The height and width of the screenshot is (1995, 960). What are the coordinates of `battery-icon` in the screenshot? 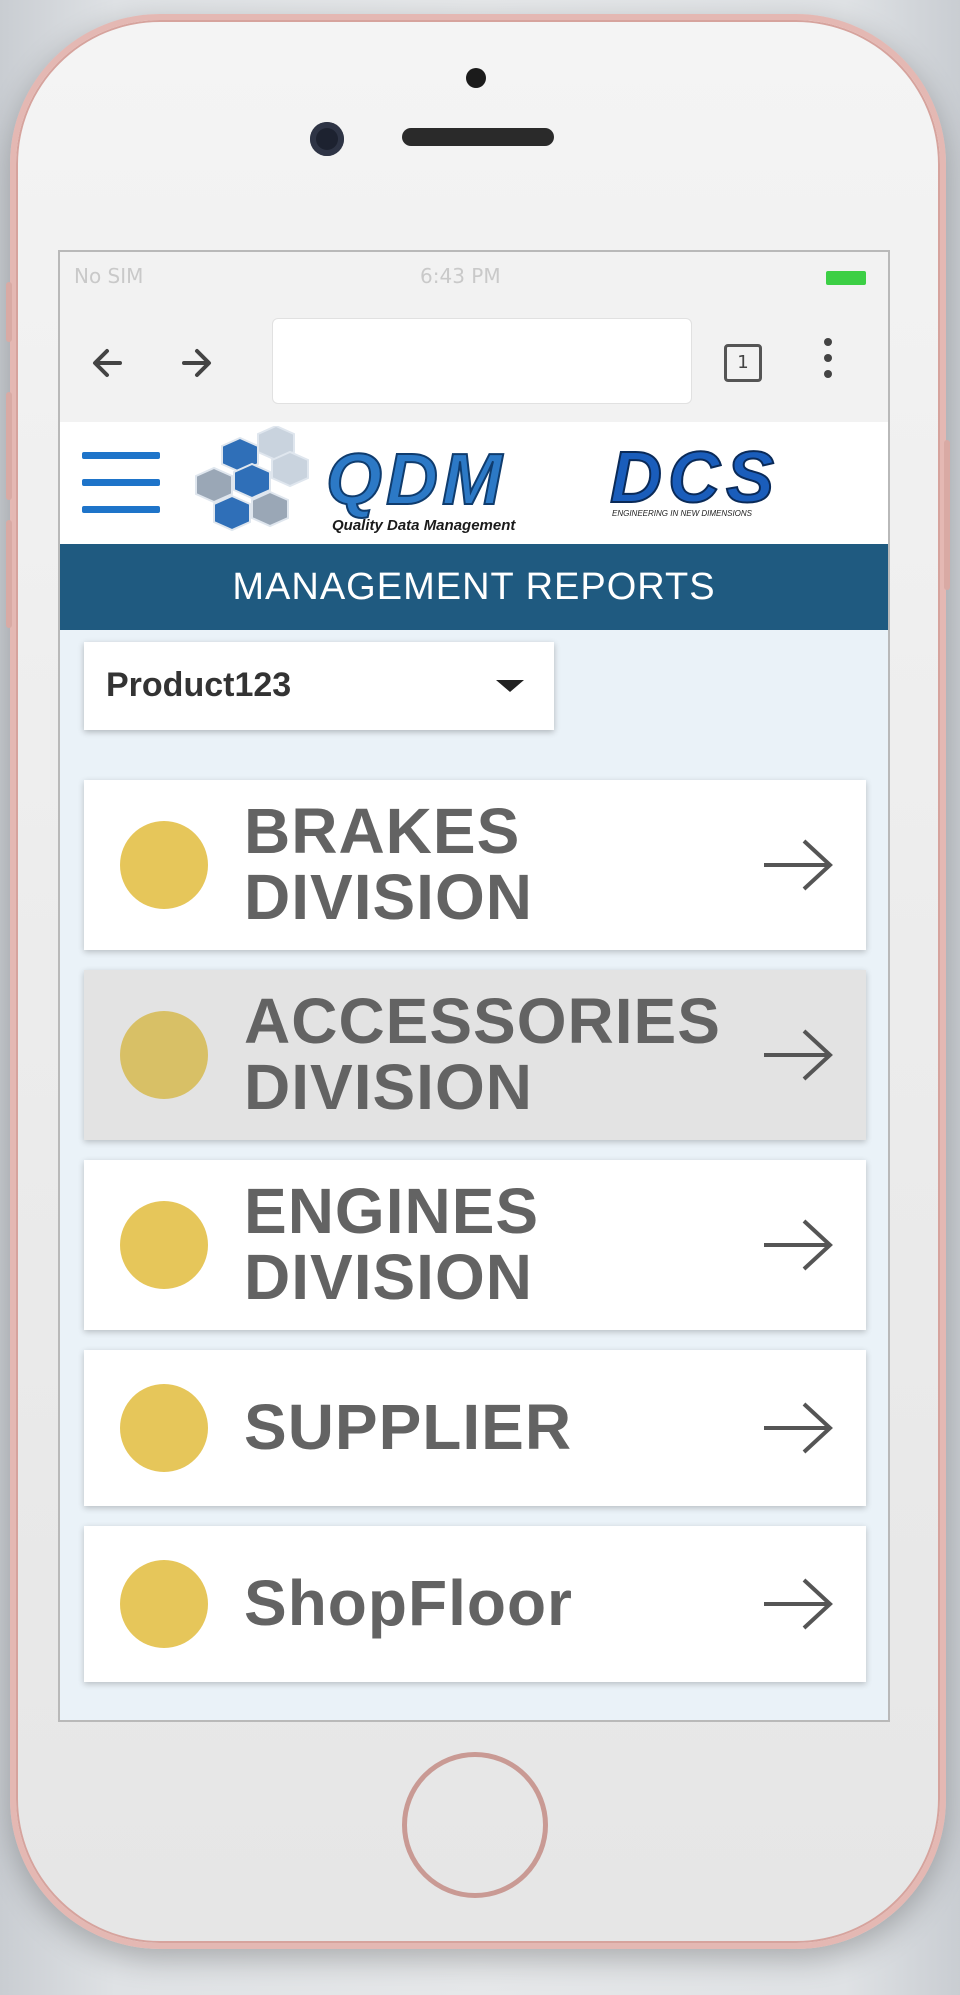 It's located at (846, 278).